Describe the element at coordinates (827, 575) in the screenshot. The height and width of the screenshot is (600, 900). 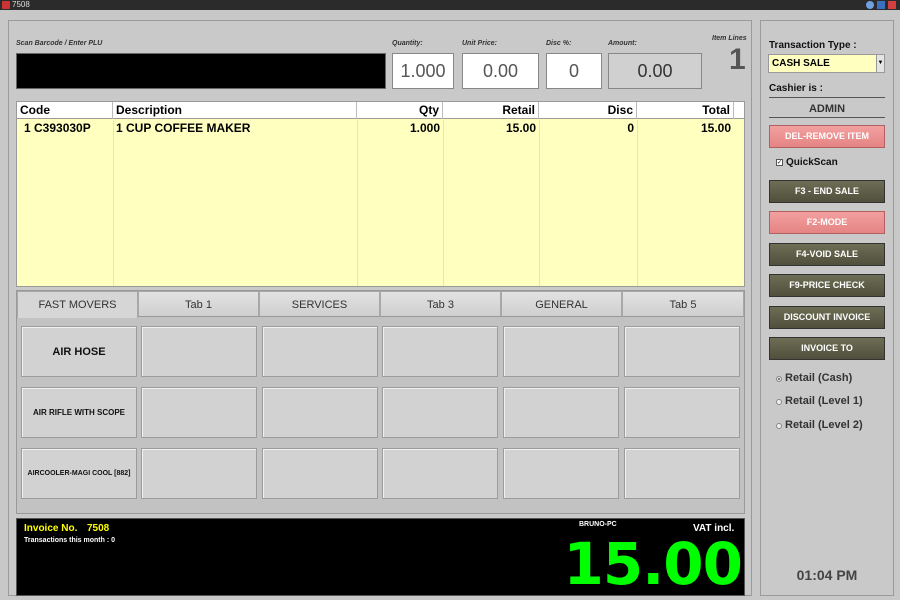
I see `clock: 01:04 PM` at that location.